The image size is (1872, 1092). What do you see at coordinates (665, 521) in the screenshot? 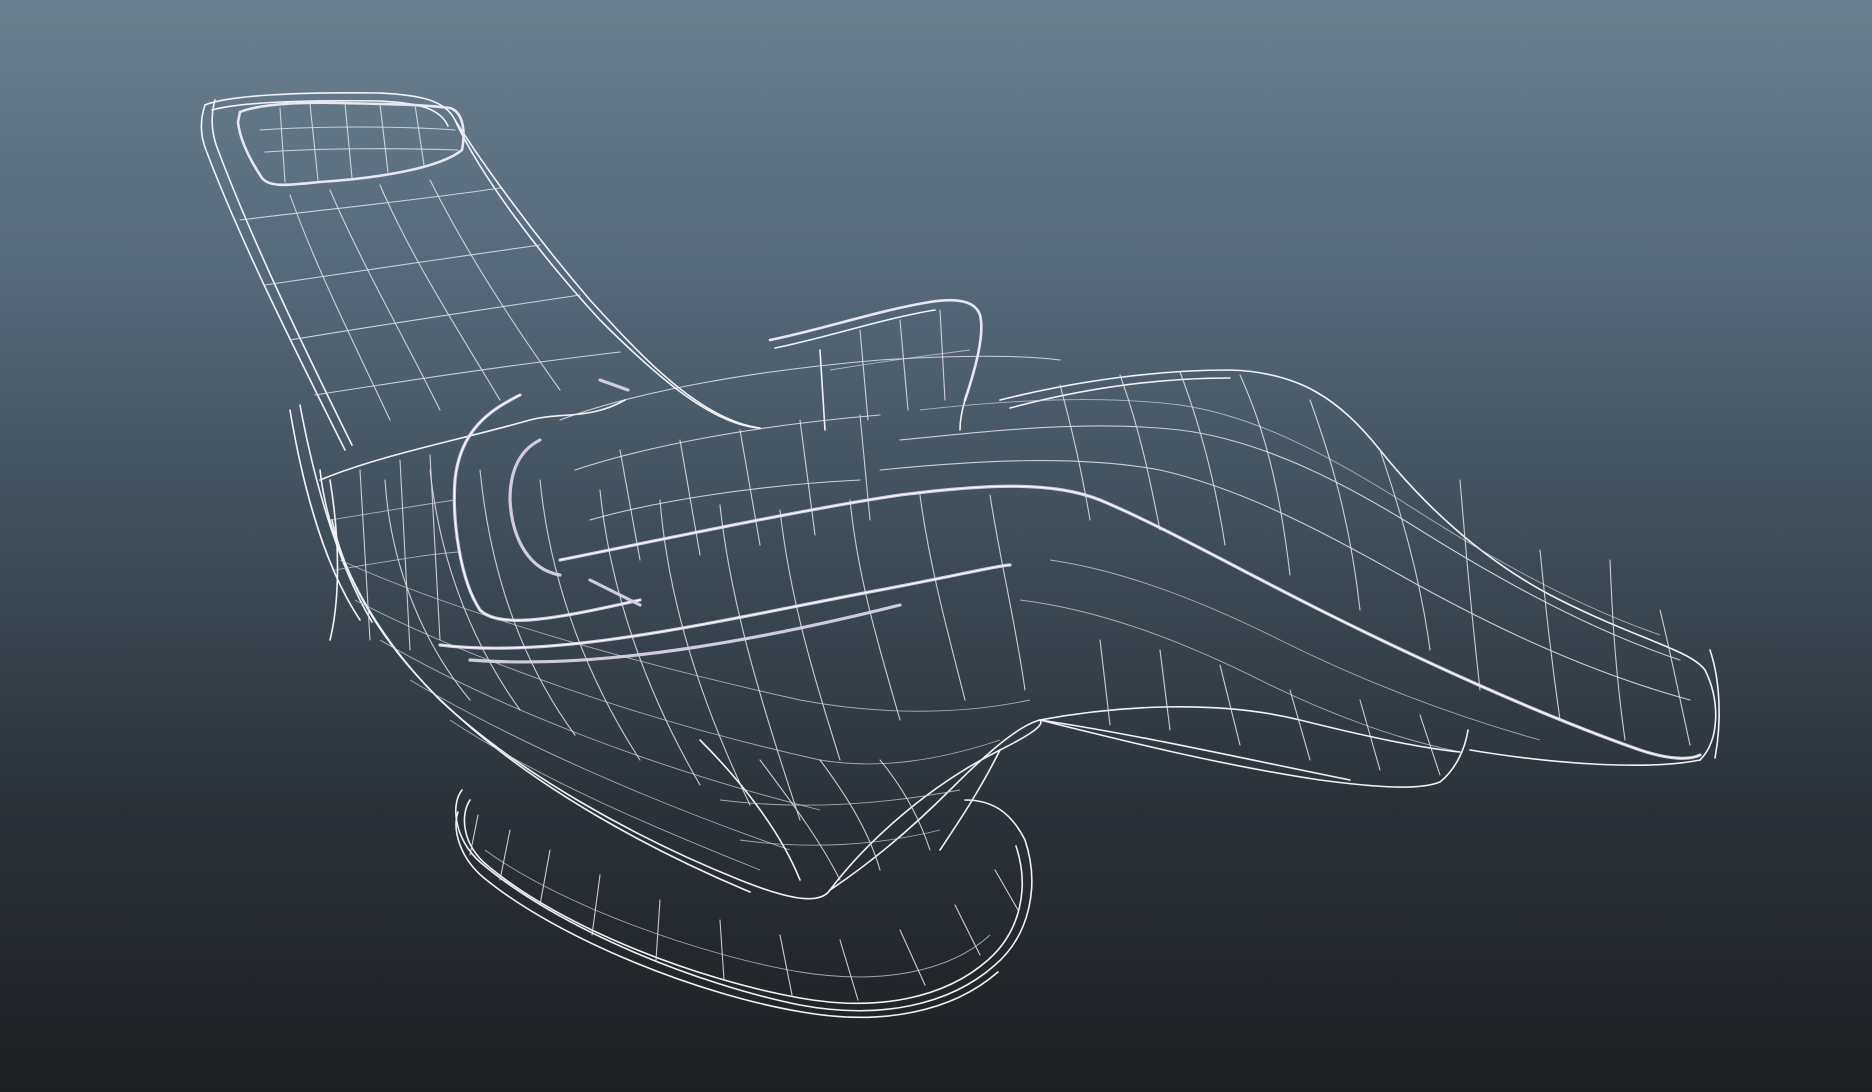
I see `left-armrest` at bounding box center [665, 521].